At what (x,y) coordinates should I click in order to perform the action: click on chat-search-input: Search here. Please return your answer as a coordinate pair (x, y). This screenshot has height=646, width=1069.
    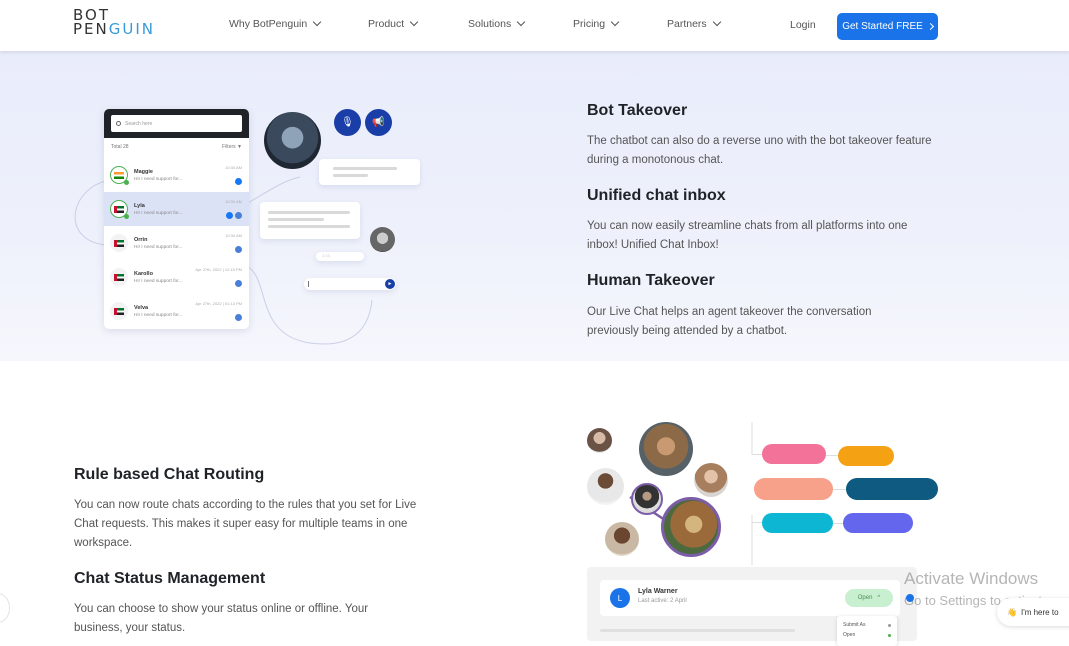
    Looking at the image, I should click on (176, 123).